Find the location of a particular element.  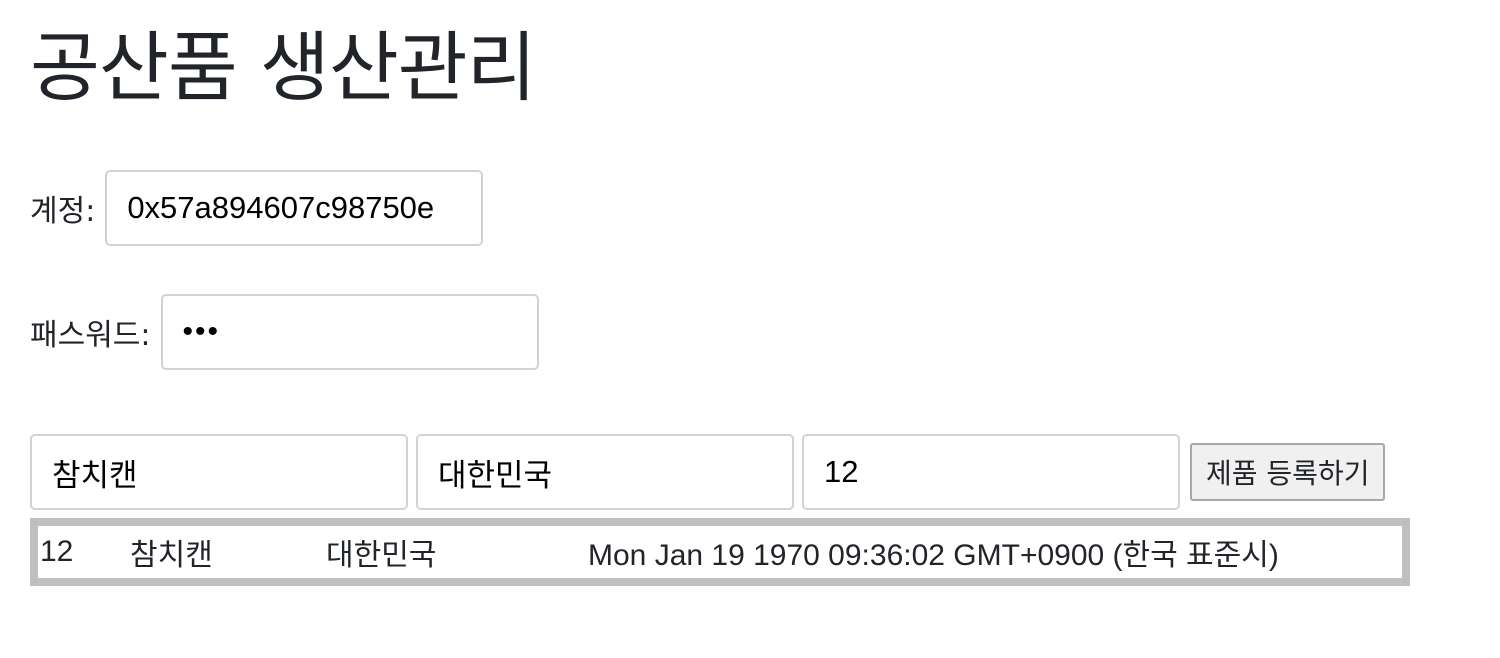

product-name-input is located at coordinates (219, 472).